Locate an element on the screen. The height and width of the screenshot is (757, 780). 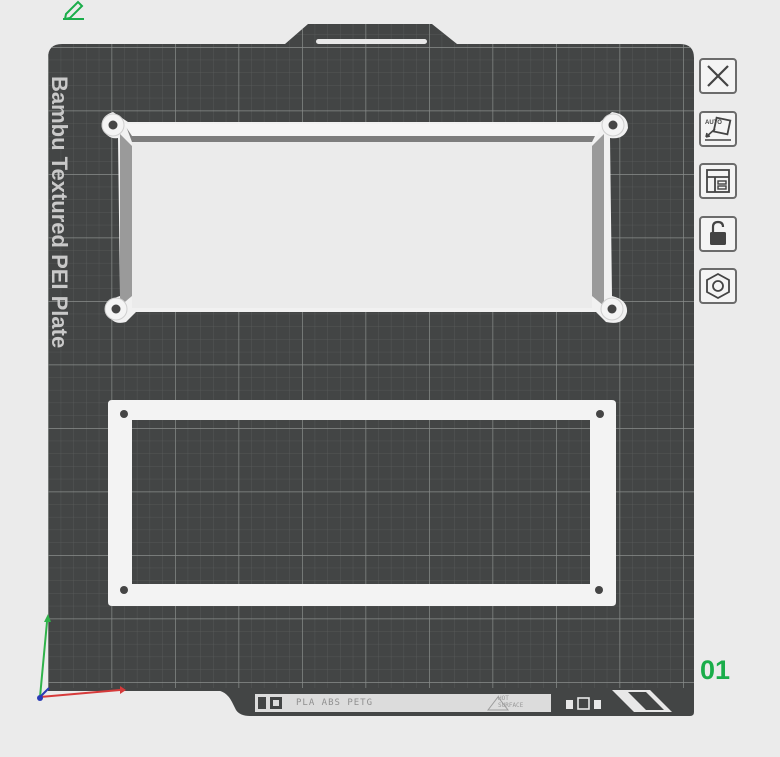
plate-name-label: Bambu Textured PEI Plate is located at coordinates (59, 212).